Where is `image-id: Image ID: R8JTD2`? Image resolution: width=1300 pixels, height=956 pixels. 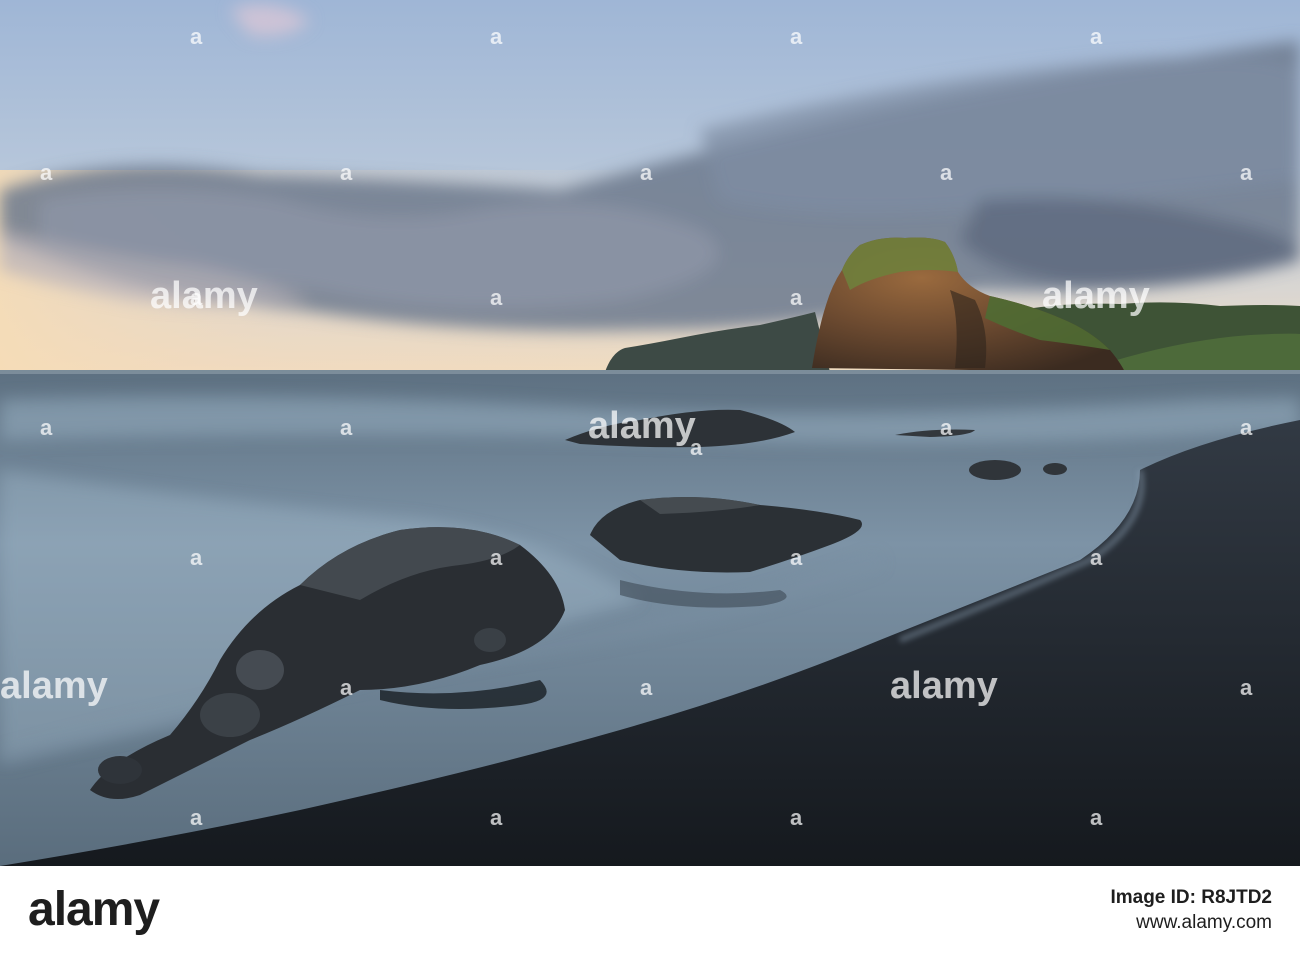 image-id: Image ID: R8JTD2 is located at coordinates (1191, 897).